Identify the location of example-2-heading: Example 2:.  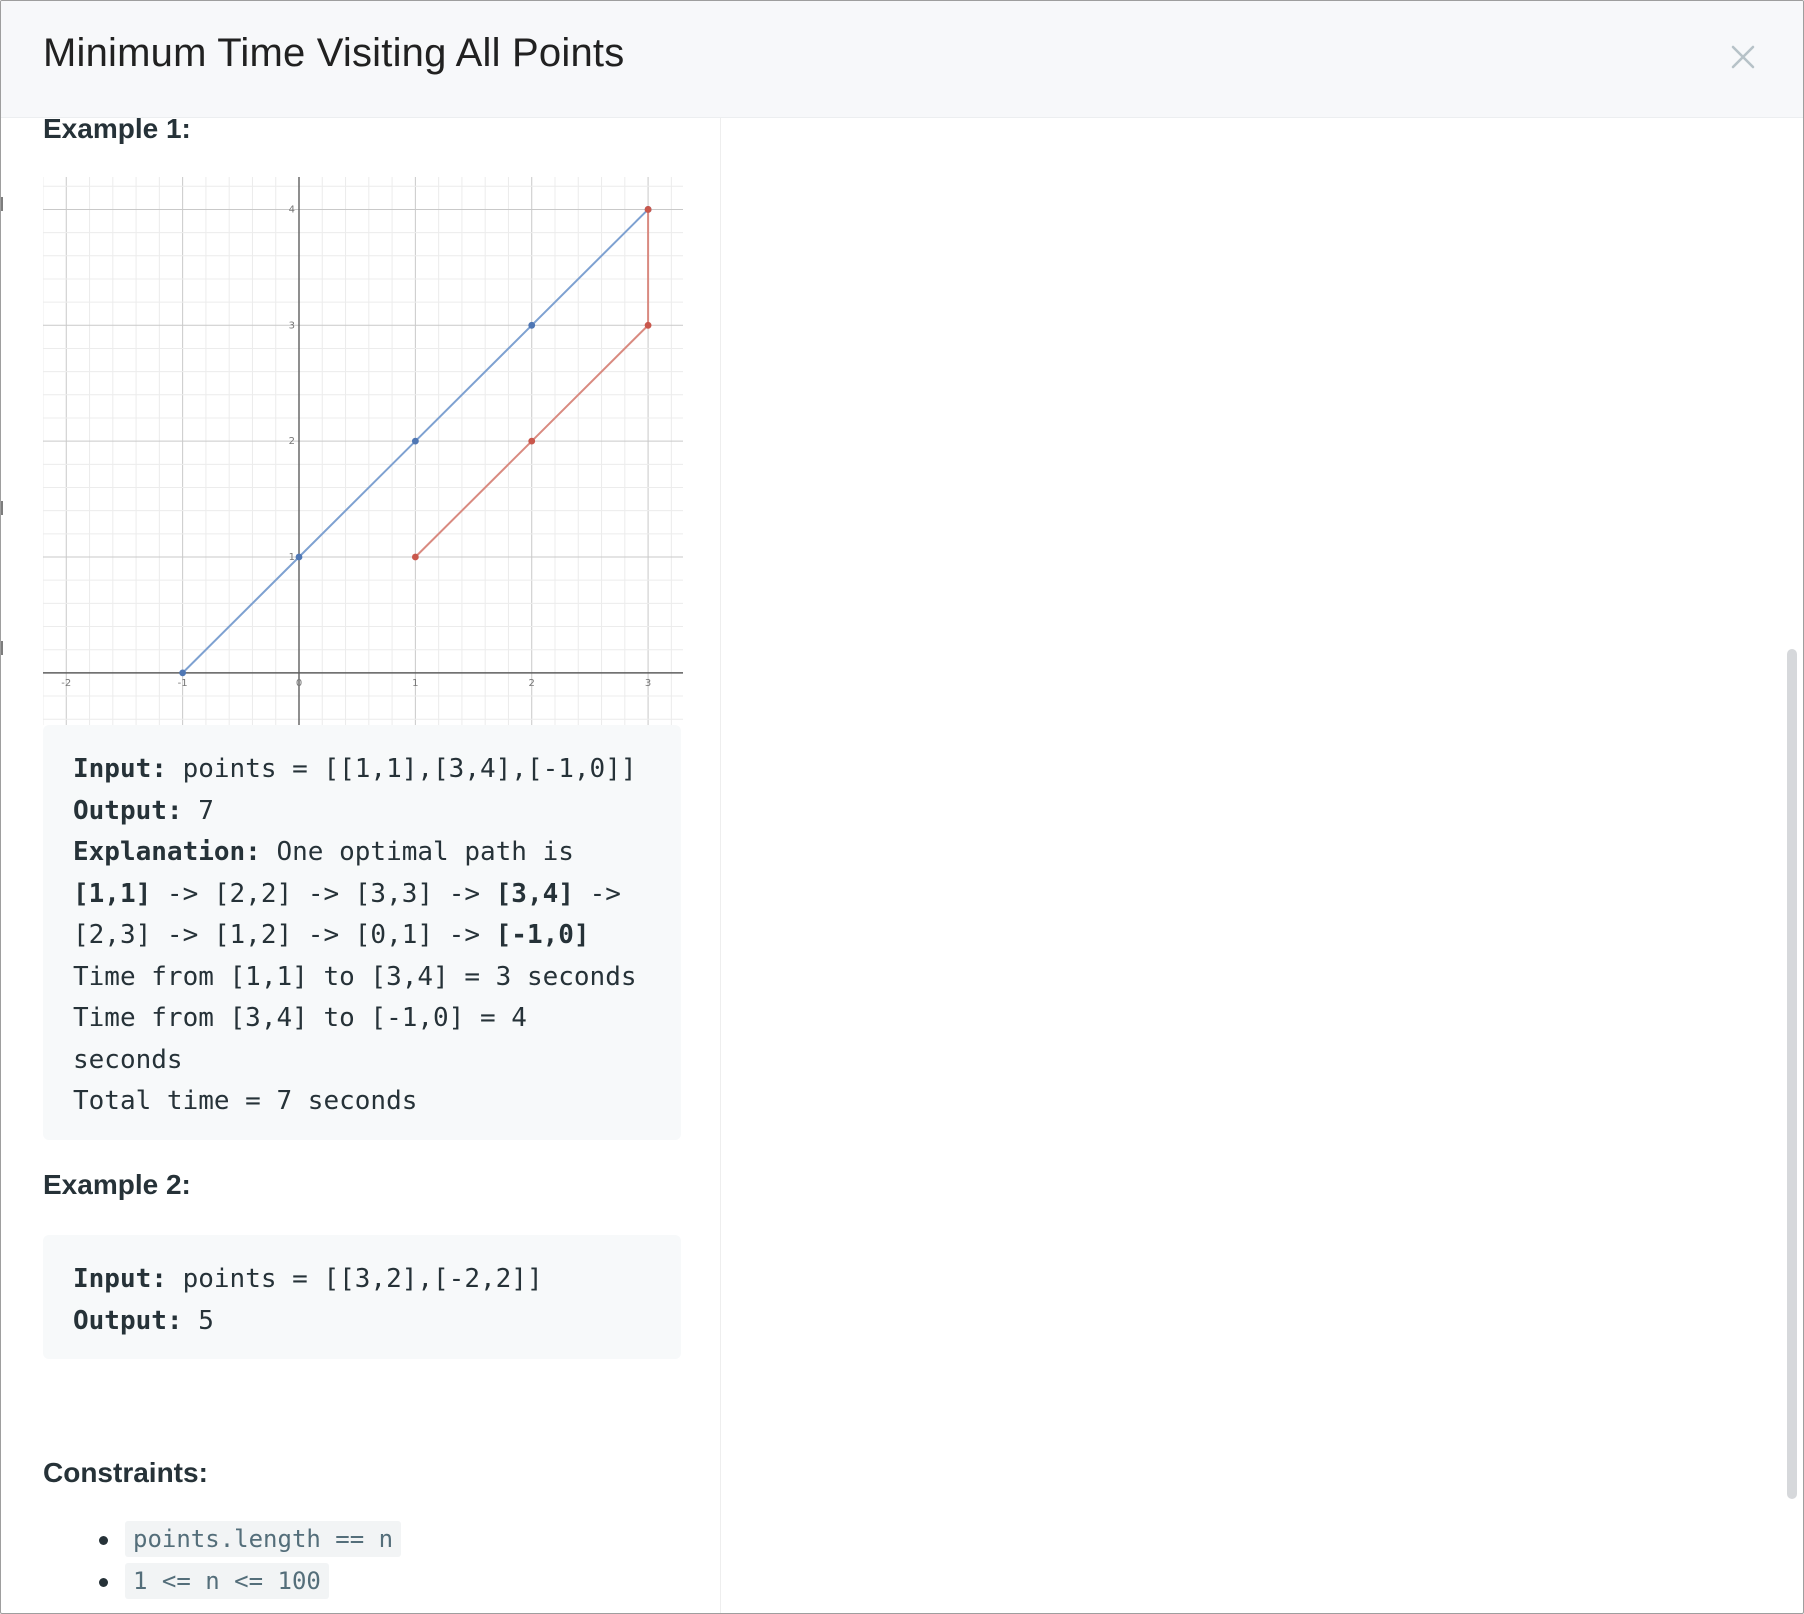
(117, 1184).